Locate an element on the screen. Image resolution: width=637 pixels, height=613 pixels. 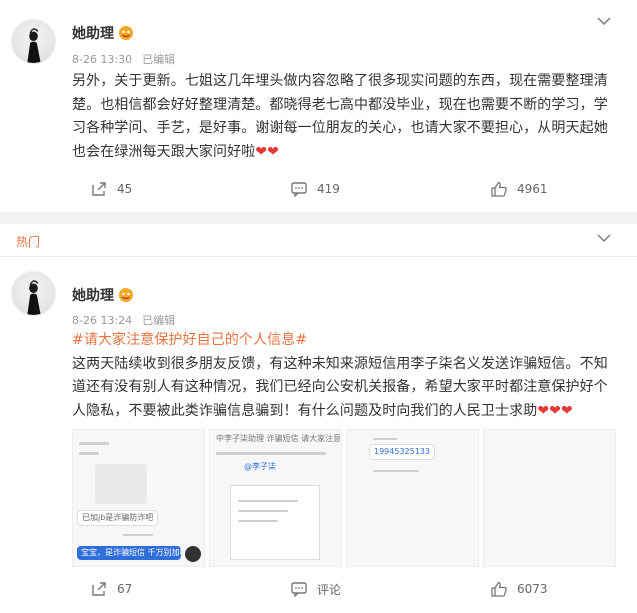
image-thumbnail: 中李子柒助理 诈骗短信 请大家注意防骗 @李子柒 is located at coordinates (275, 498).